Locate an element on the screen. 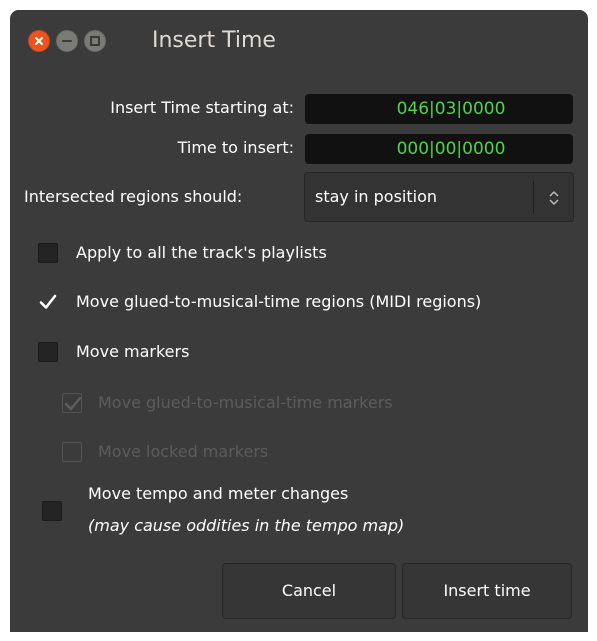  glued-regions-checkbox is located at coordinates (48, 302).